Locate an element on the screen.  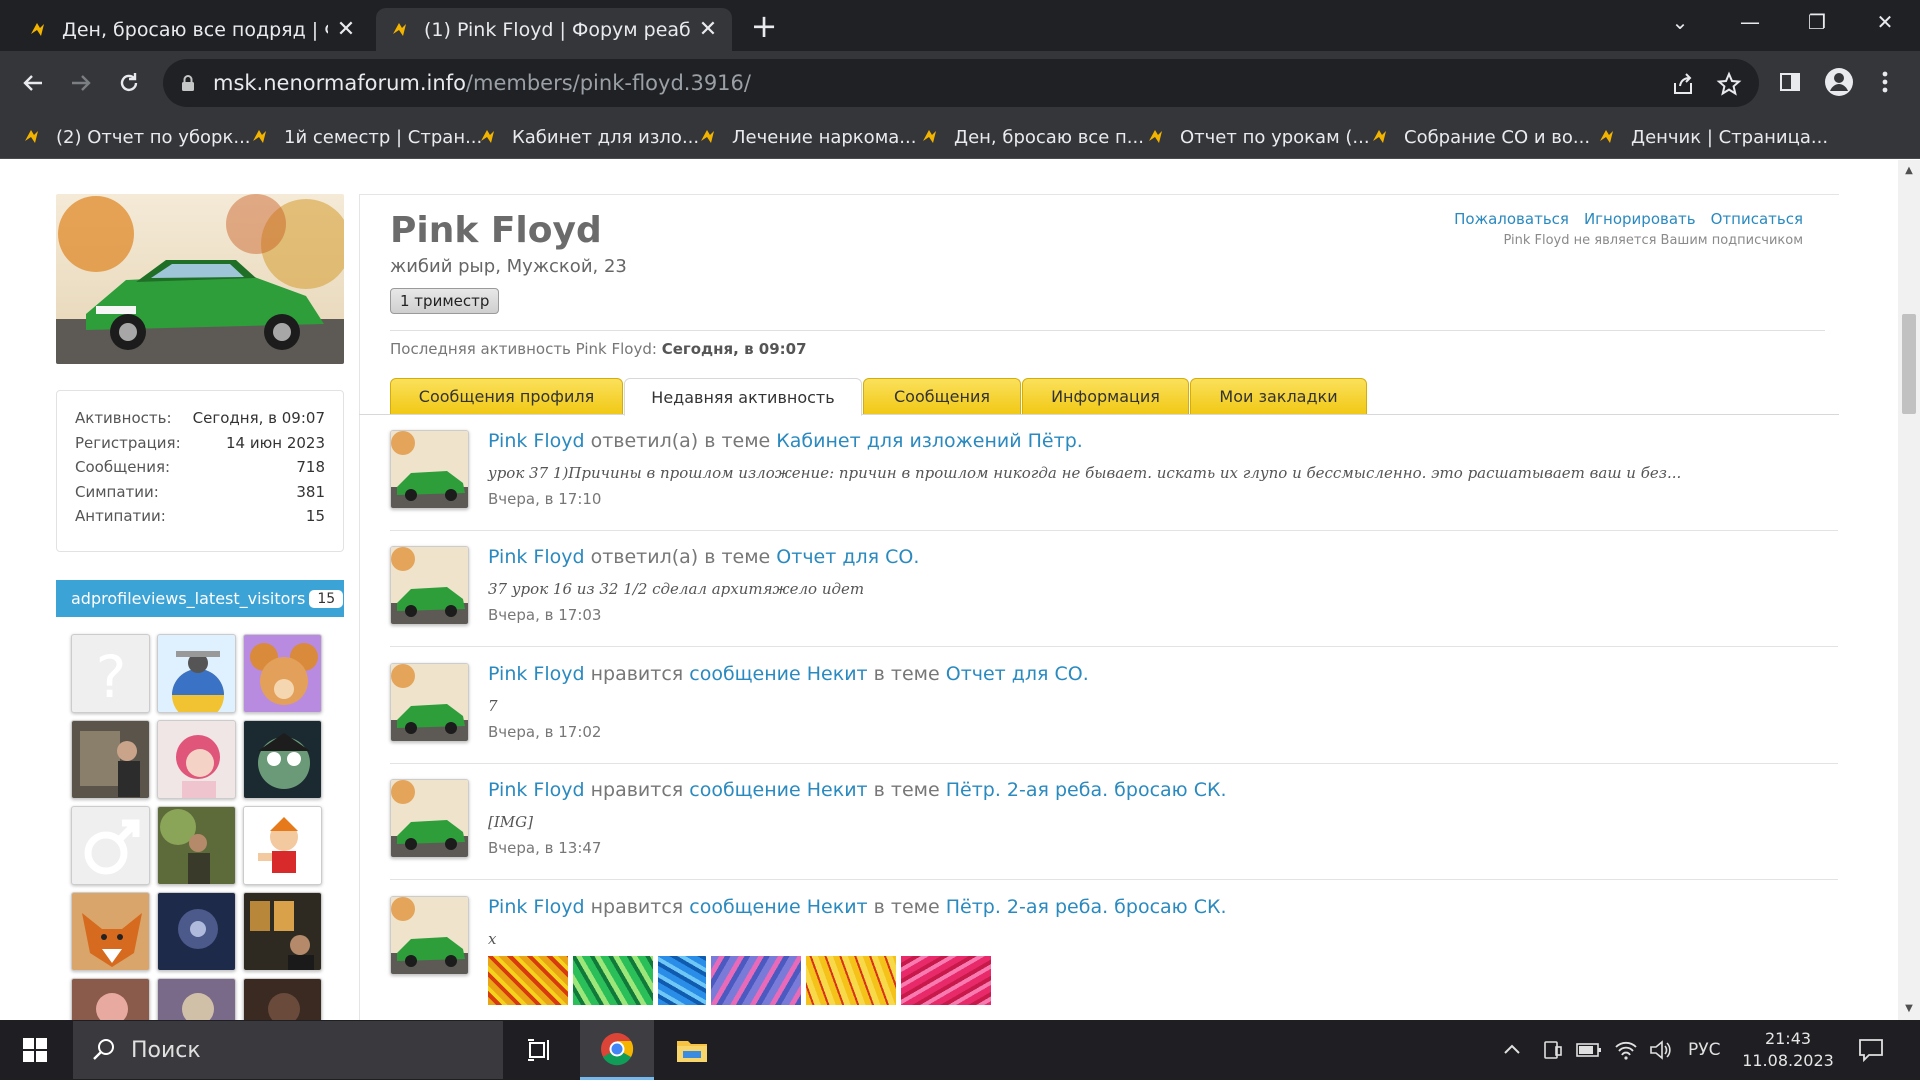
tab-bookmarks: Мои закладки is located at coordinates (1278, 396).